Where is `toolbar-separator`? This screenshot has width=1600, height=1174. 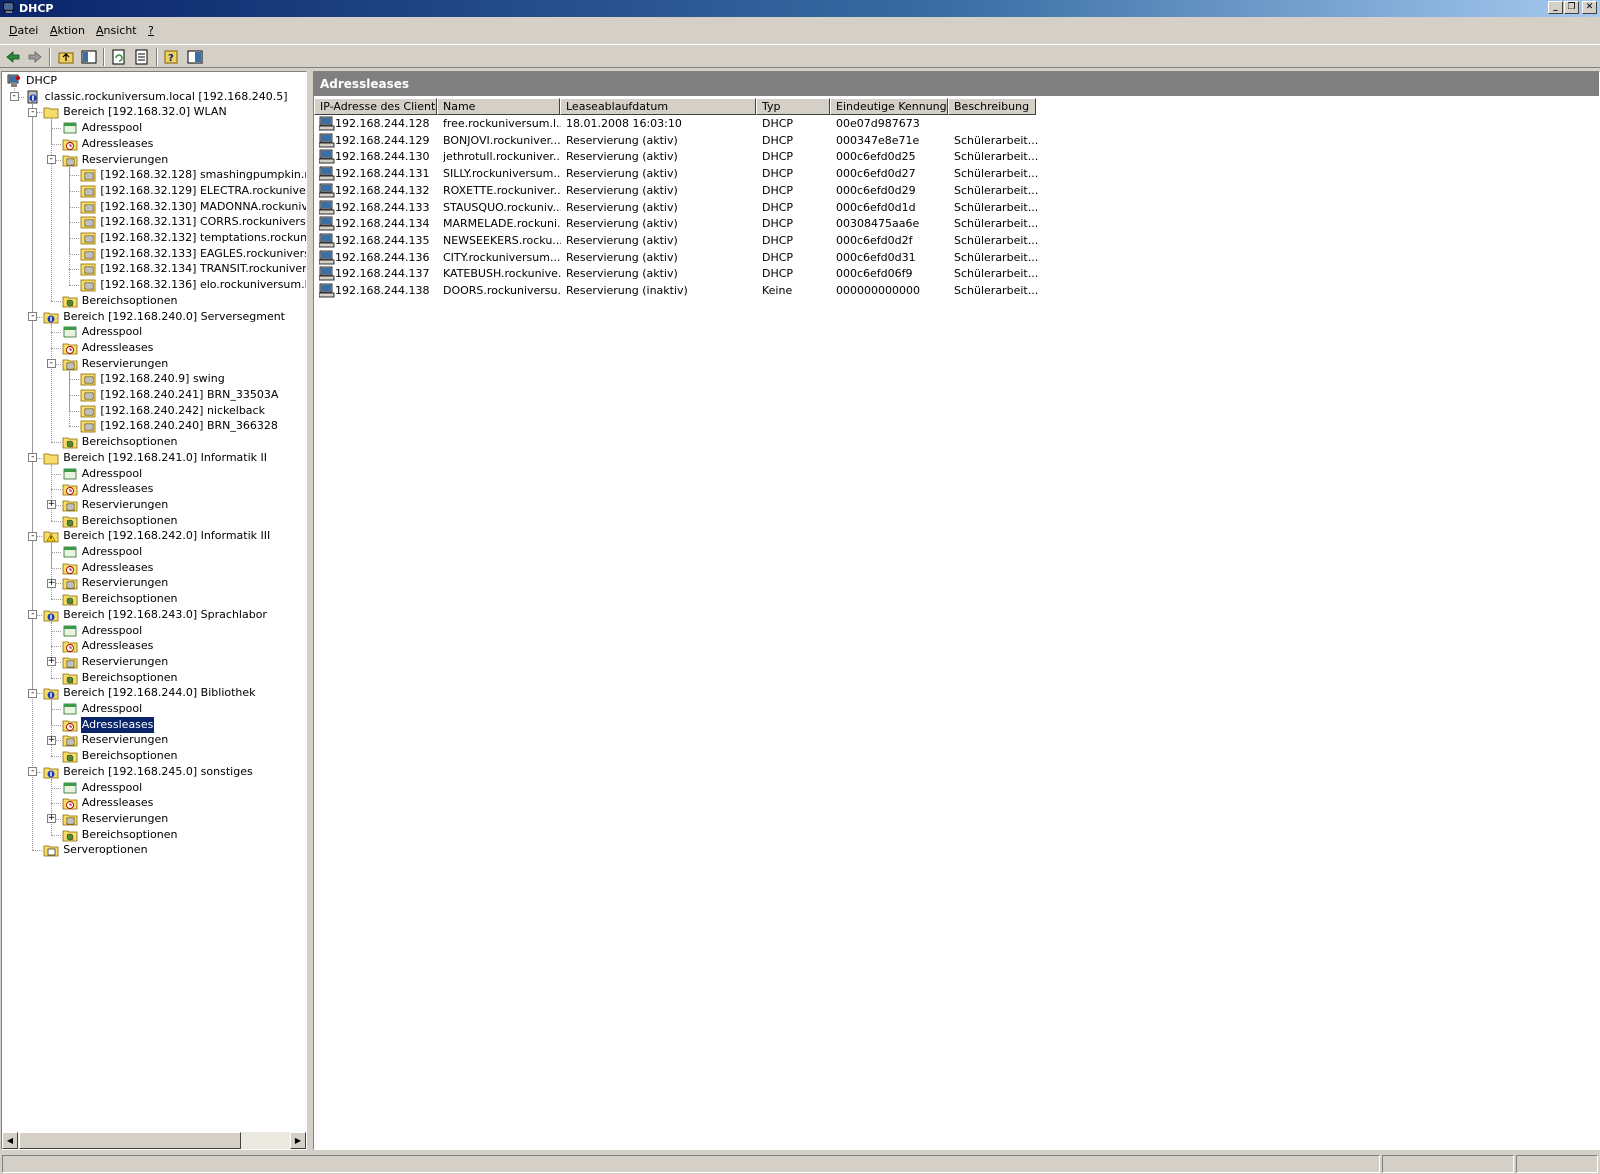
toolbar-separator is located at coordinates (104, 57).